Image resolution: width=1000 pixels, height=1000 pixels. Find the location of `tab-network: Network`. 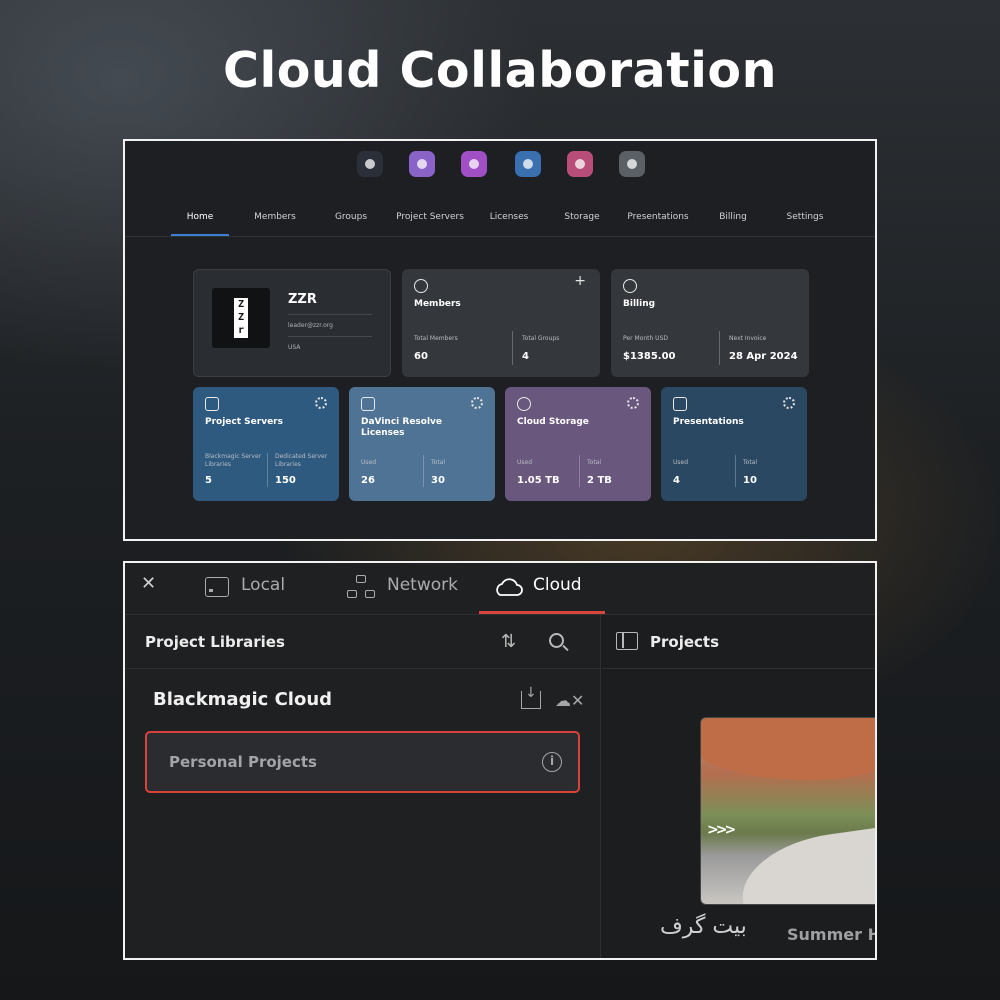

tab-network: Network is located at coordinates (405, 589).